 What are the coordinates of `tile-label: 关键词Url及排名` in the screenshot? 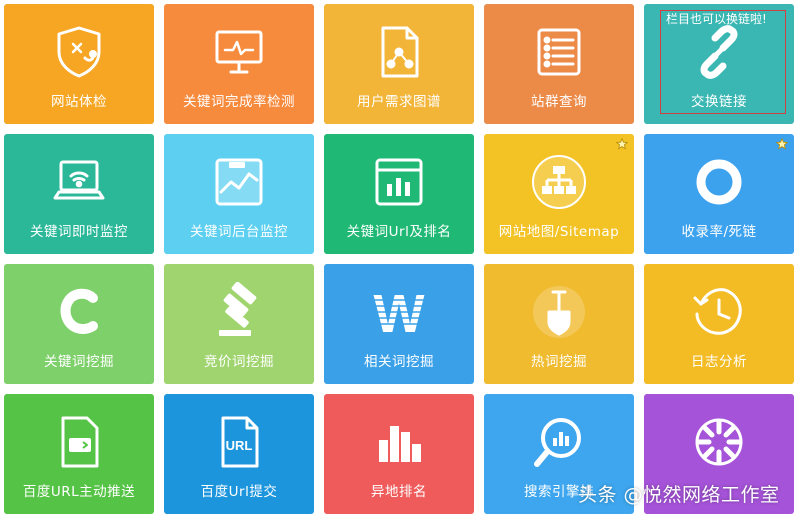 It's located at (399, 232).